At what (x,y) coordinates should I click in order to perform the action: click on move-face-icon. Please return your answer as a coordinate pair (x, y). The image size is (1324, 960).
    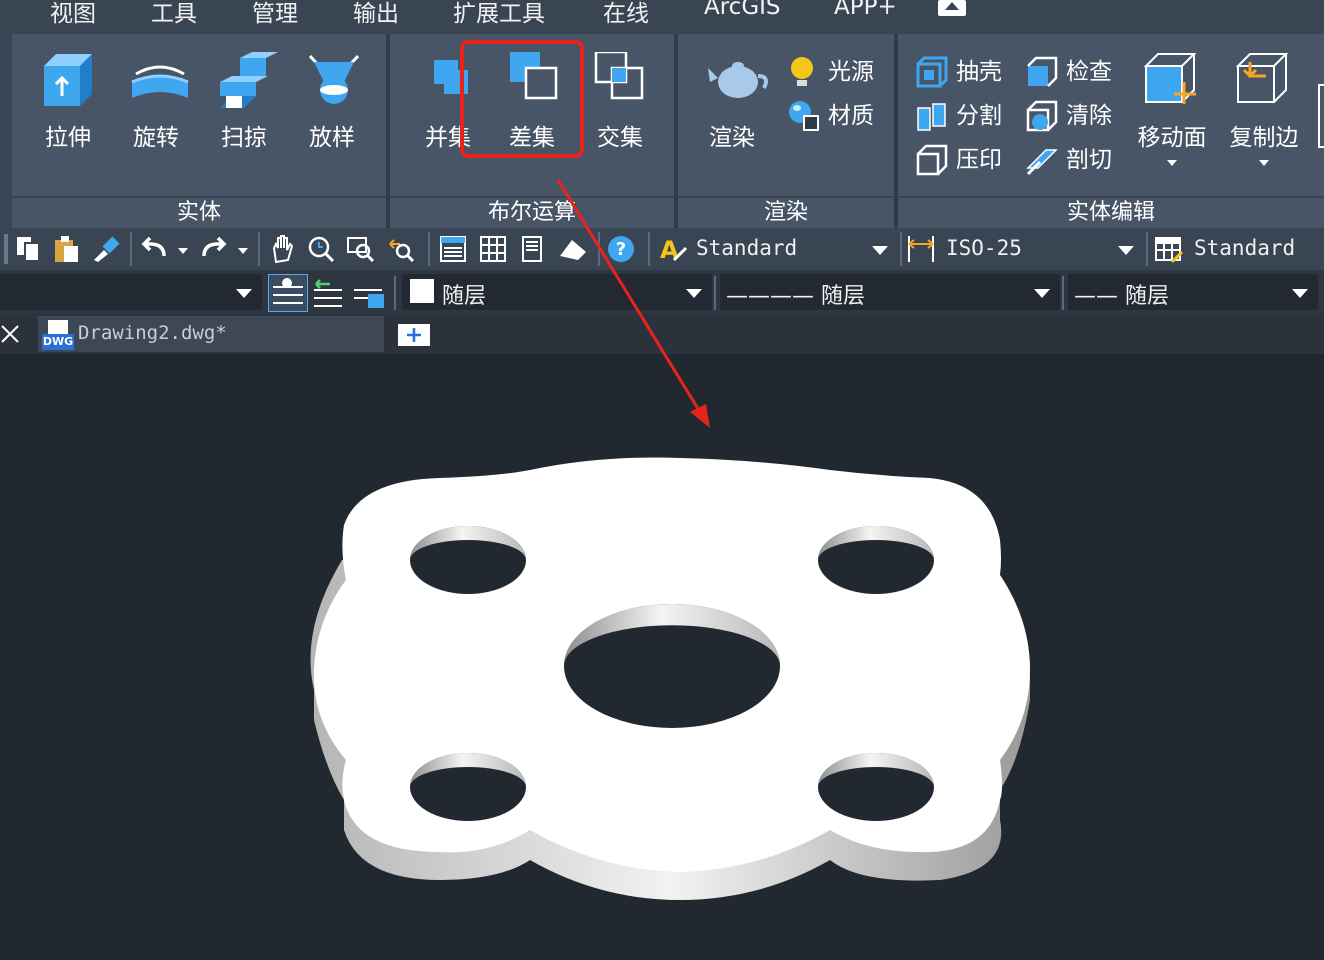
    Looking at the image, I should click on (1170, 78).